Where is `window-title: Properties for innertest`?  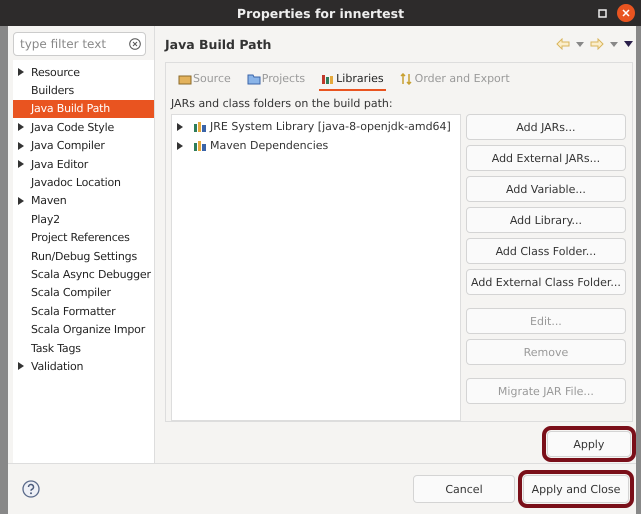 window-title: Properties for innertest is located at coordinates (320, 13).